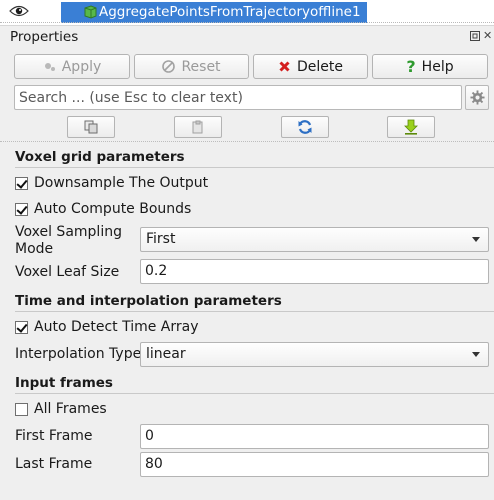  What do you see at coordinates (54, 464) in the screenshot?
I see `last-frame-label: Last Frame` at bounding box center [54, 464].